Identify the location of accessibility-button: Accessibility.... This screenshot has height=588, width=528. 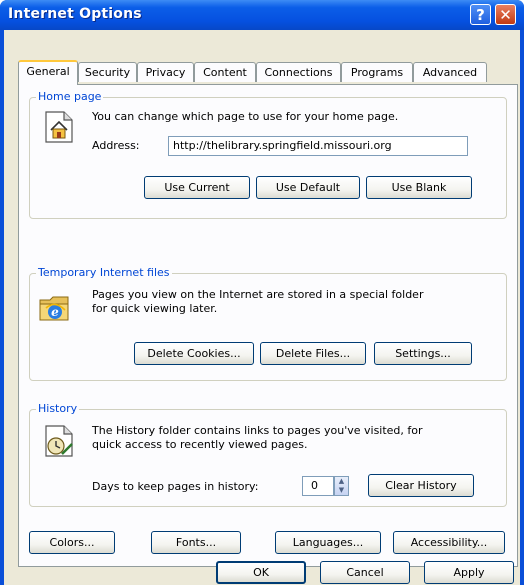
(449, 542).